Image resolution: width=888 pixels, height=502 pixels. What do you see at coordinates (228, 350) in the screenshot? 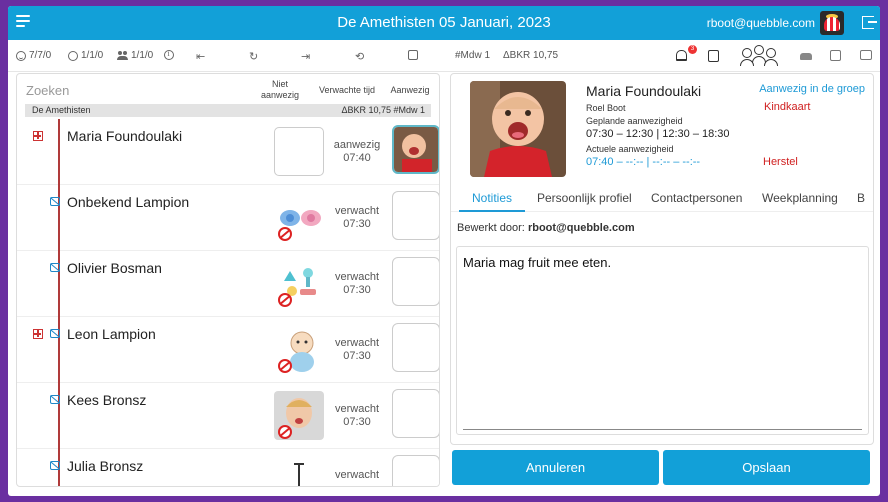
I see `list-item: Leon Lampion verwacht 07:30` at bounding box center [228, 350].